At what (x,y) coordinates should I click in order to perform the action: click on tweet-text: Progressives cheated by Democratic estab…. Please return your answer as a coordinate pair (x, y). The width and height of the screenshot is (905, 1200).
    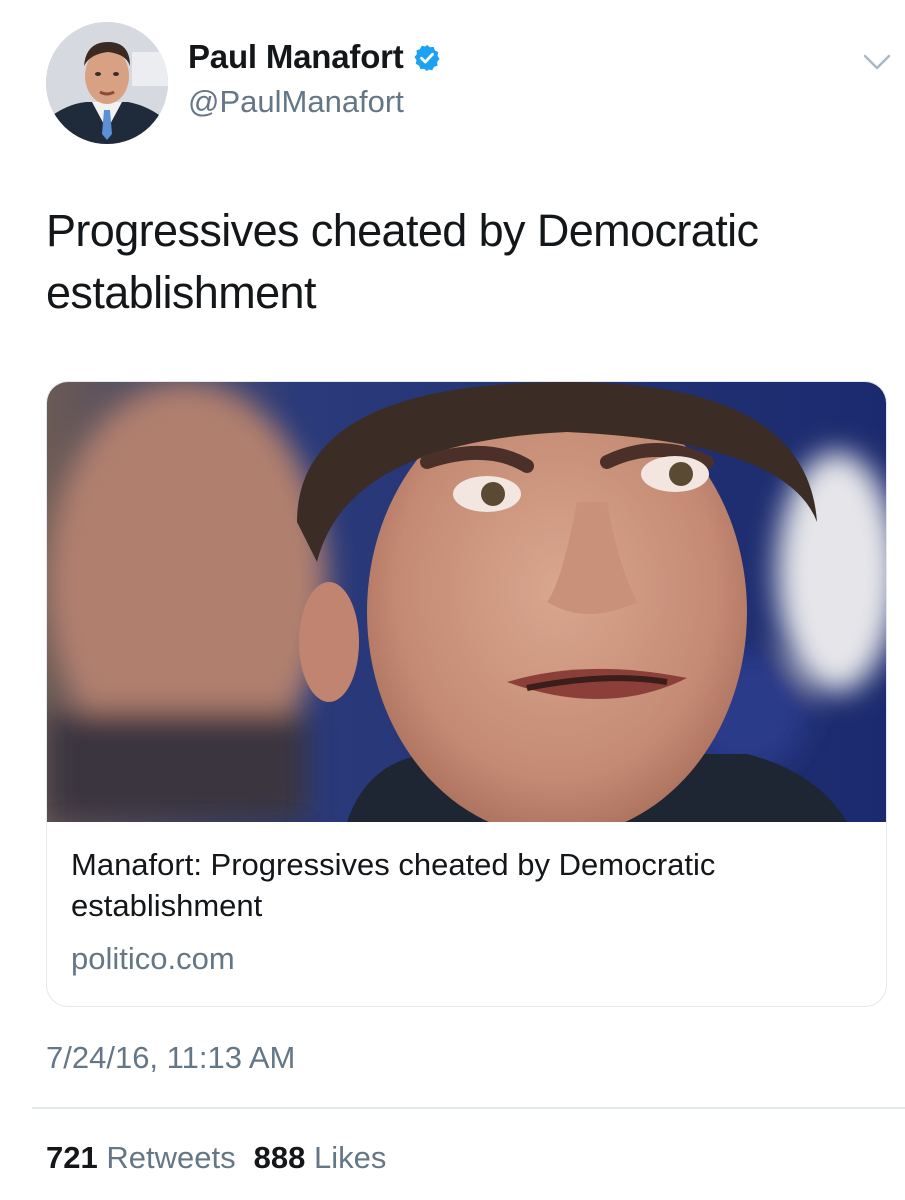
    Looking at the image, I should click on (402, 261).